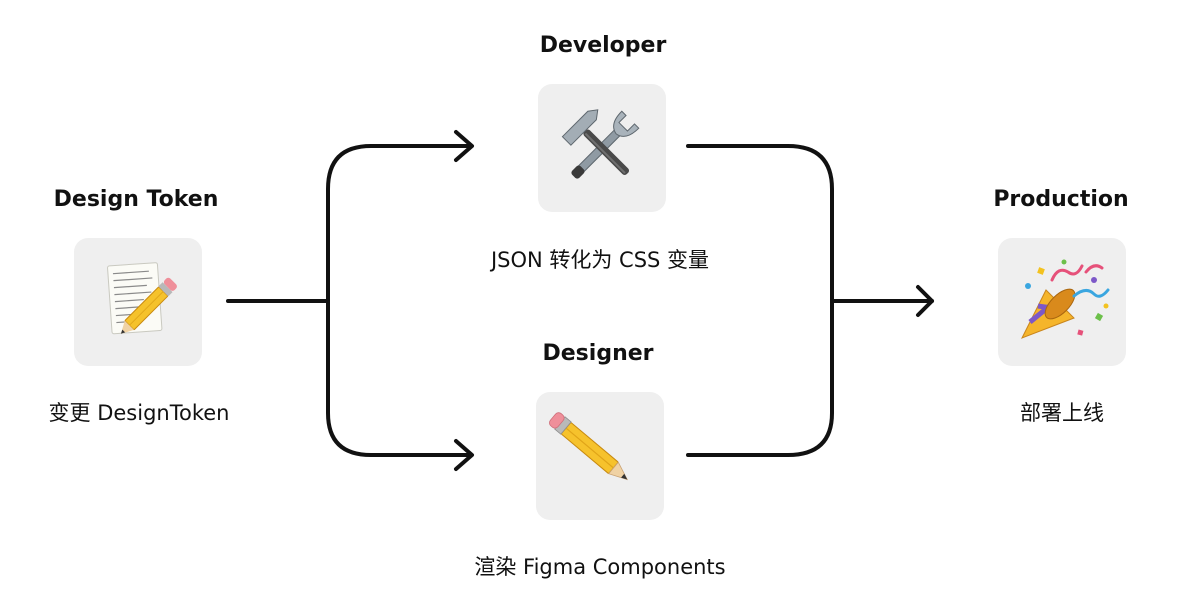  What do you see at coordinates (142, 298) in the screenshot?
I see `memo-icon` at bounding box center [142, 298].